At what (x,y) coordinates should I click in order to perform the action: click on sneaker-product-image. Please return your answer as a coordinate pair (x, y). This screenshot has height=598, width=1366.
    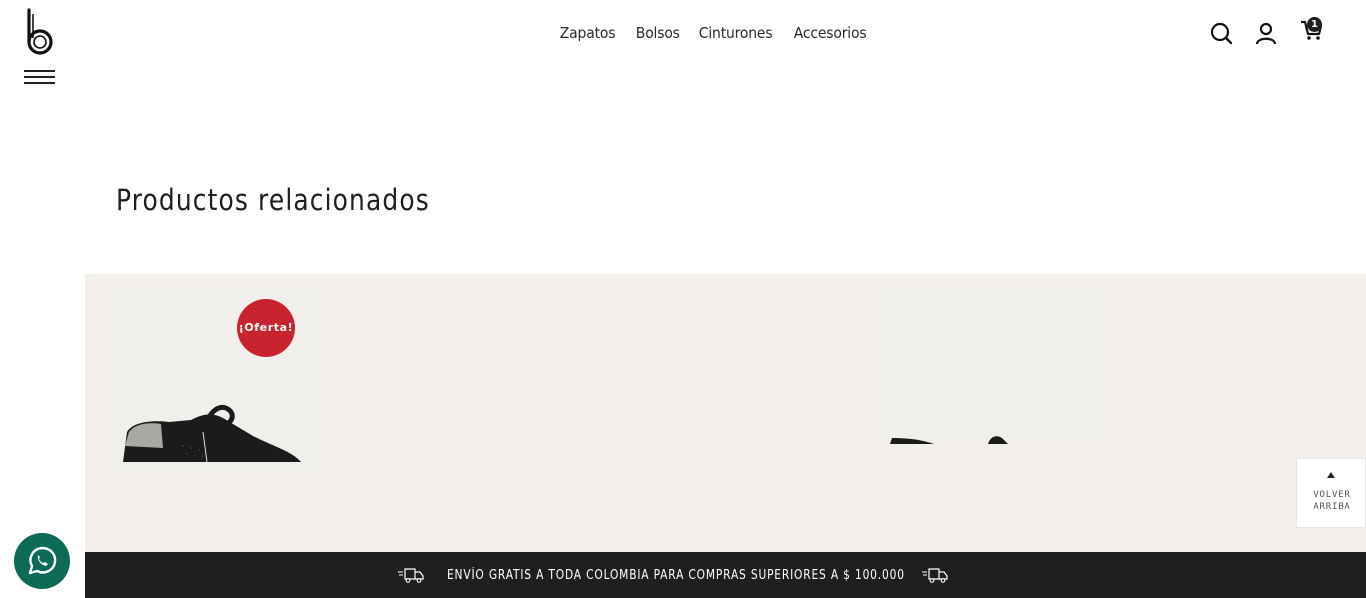
    Looking at the image, I should click on (217, 381).